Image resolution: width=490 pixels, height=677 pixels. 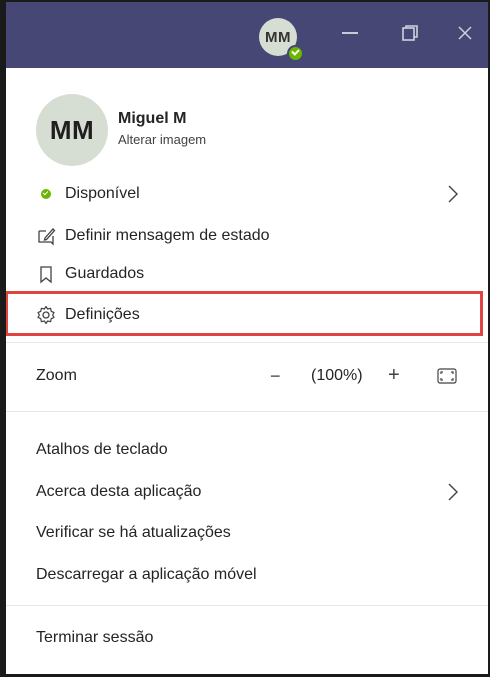 I want to click on minimize-icon, so click(x=350, y=33).